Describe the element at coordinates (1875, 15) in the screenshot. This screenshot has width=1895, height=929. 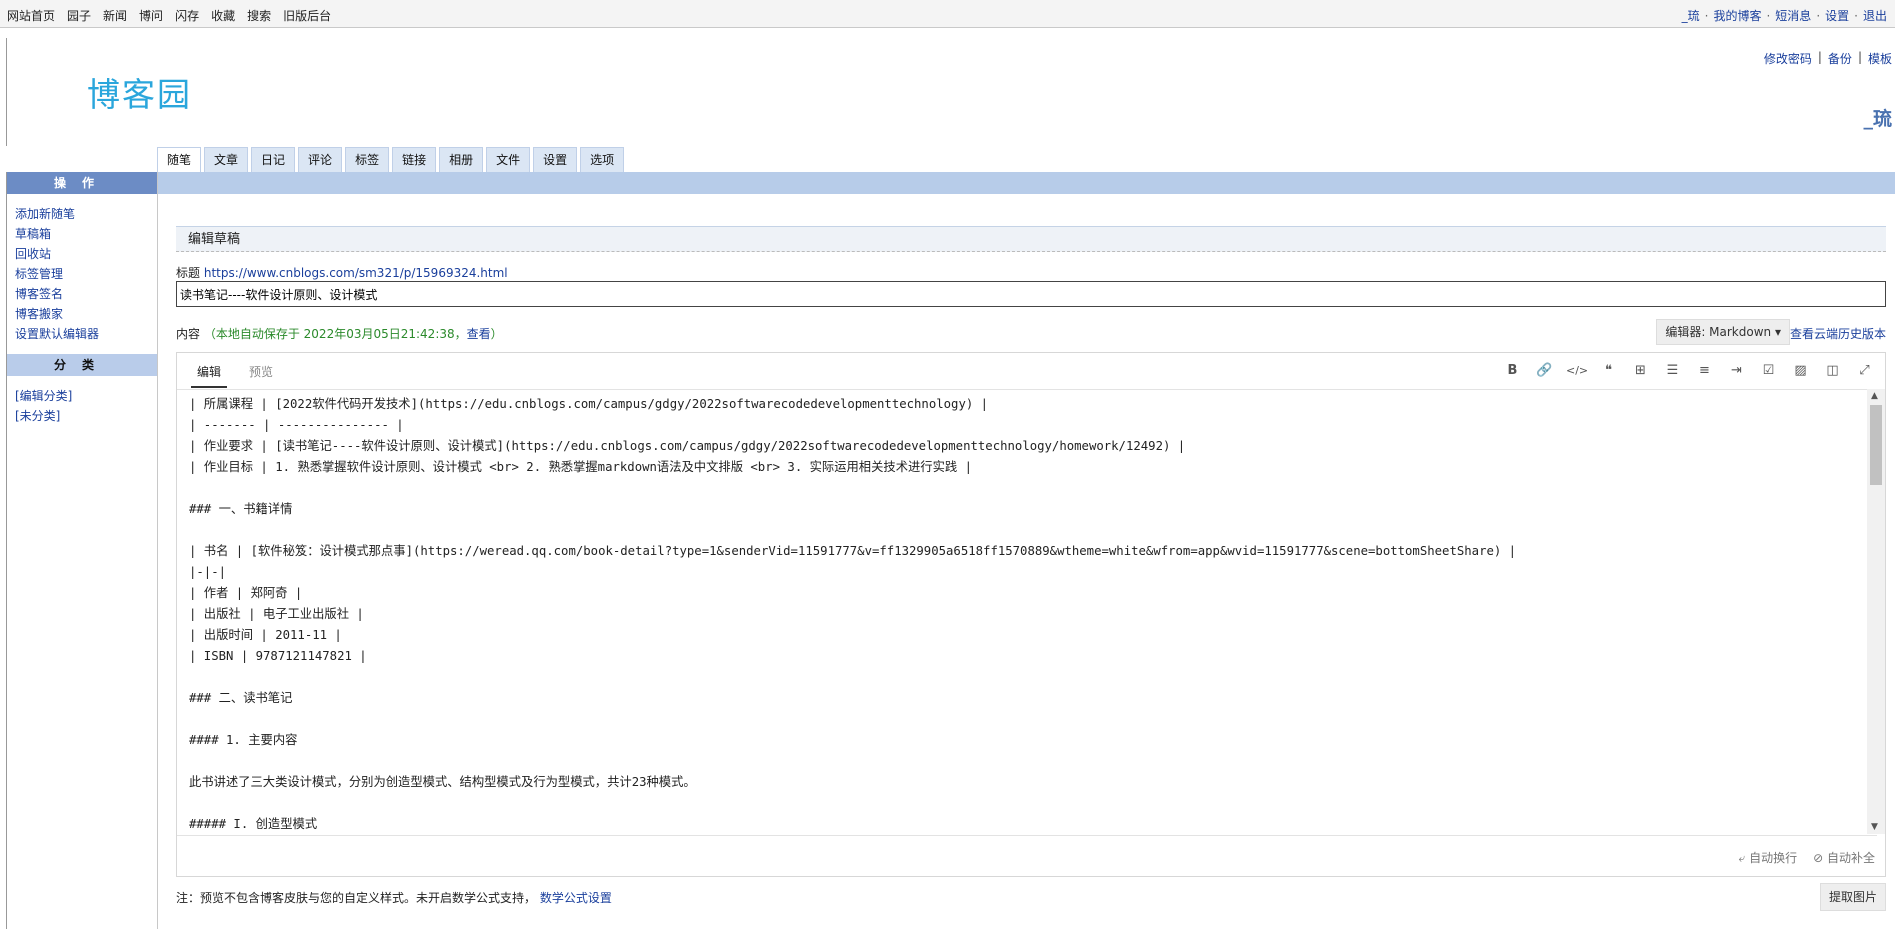
I see `logout-link: 退出` at that location.